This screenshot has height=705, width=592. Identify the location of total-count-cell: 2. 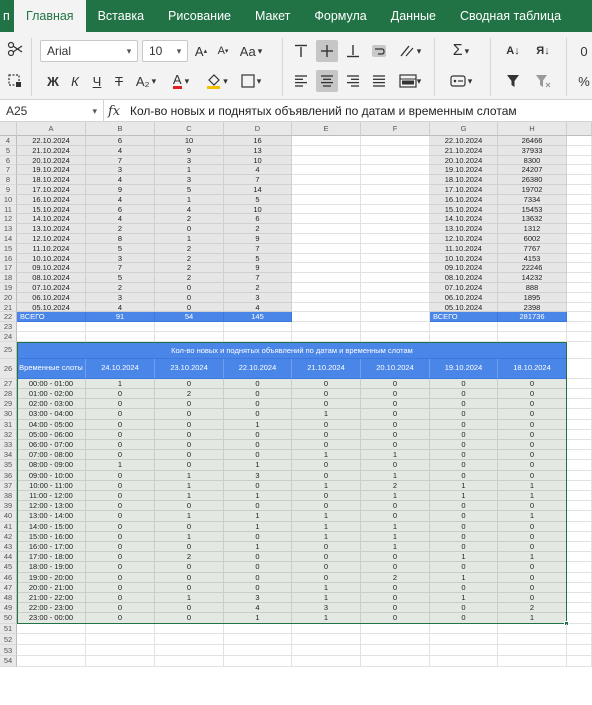
(258, 229).